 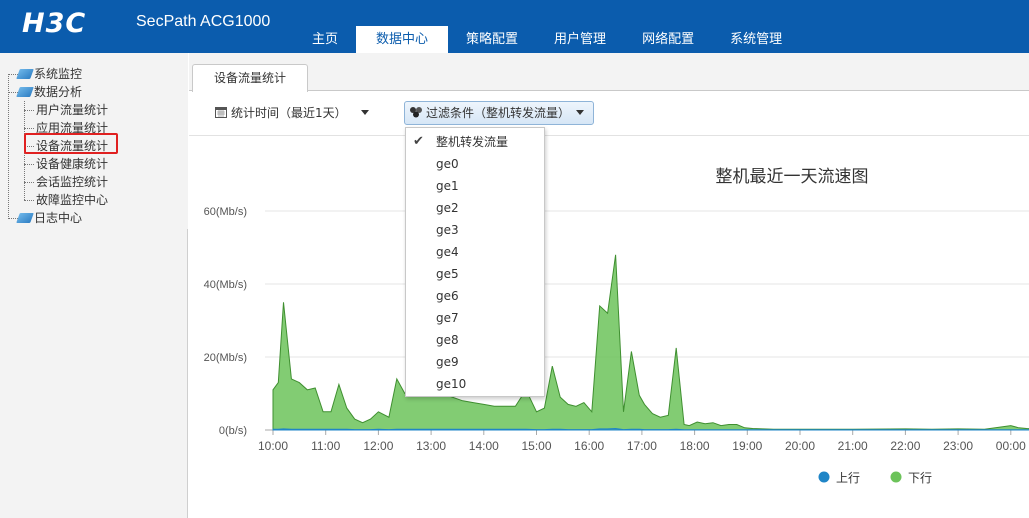 What do you see at coordinates (447, 208) in the screenshot?
I see `filter-option-label: ge2` at bounding box center [447, 208].